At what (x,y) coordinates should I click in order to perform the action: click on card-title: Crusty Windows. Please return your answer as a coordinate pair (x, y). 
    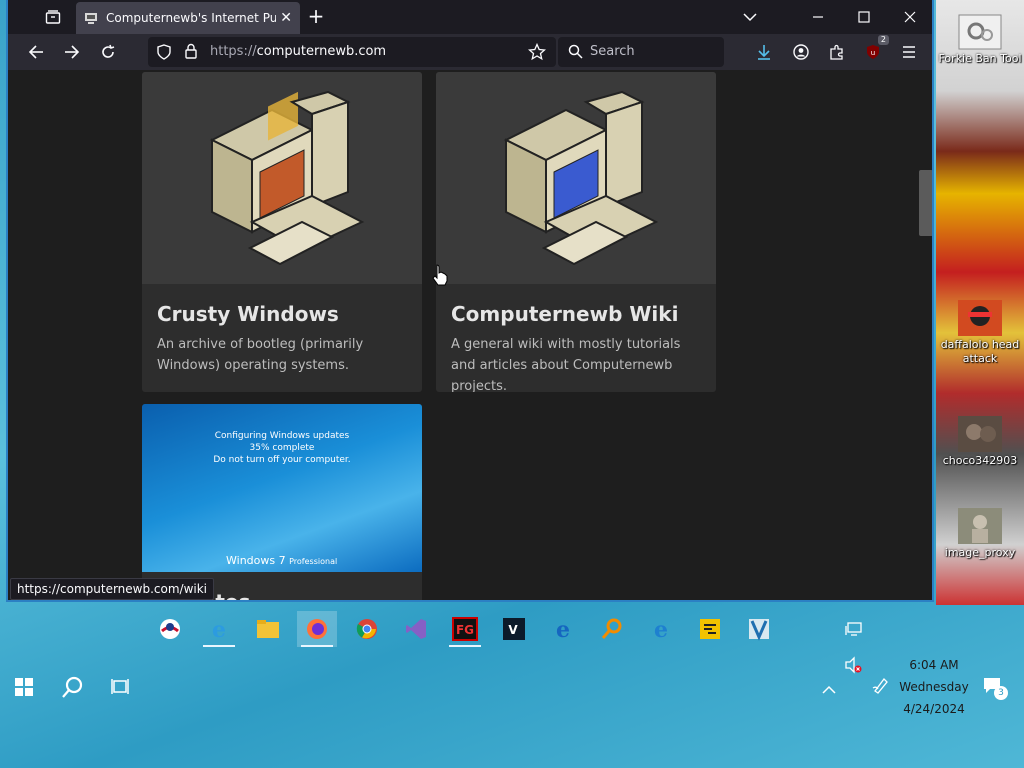
    Looking at the image, I should click on (248, 314).